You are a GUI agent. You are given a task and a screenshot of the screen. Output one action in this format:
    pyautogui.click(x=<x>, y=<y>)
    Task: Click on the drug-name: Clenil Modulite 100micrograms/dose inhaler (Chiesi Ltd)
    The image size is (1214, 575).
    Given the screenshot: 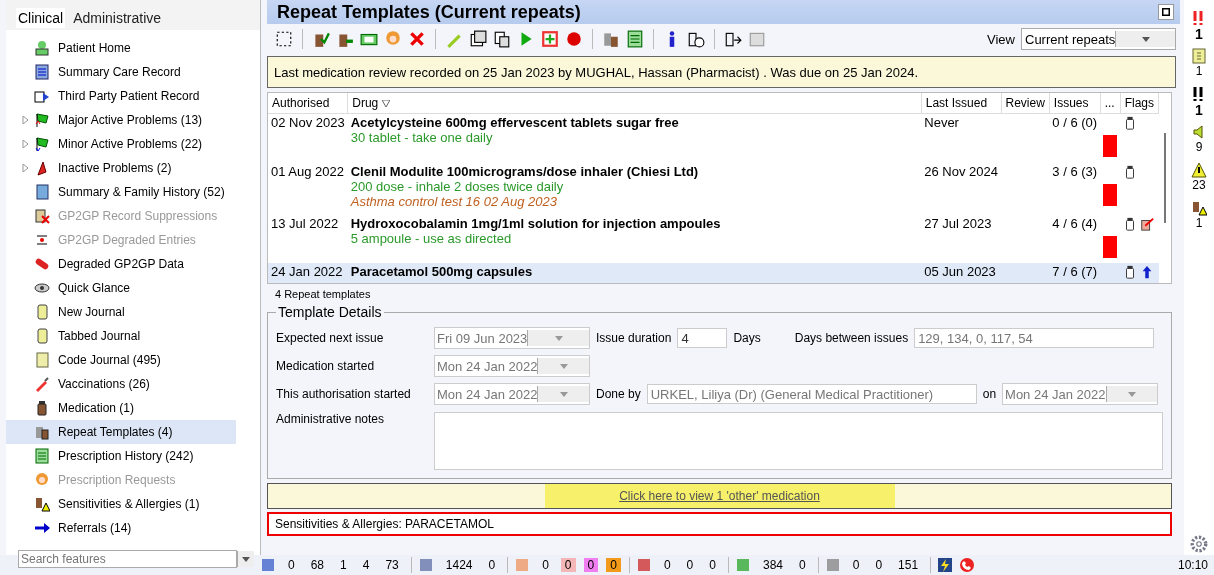 What is the action you would take?
    pyautogui.click(x=525, y=171)
    